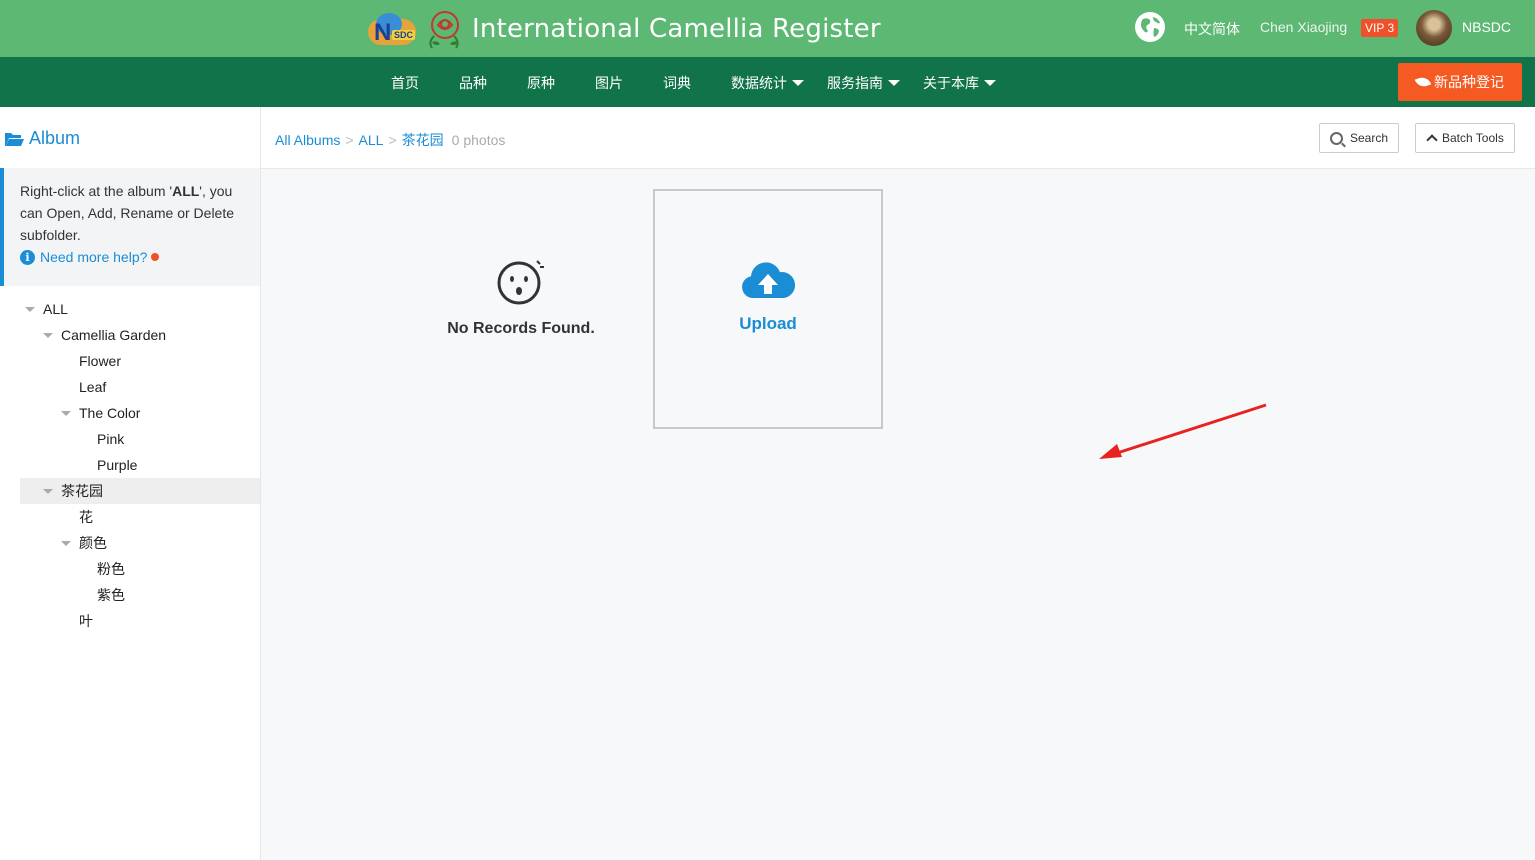  I want to click on tree-item-chahuayuan: 茶花园, so click(140, 491).